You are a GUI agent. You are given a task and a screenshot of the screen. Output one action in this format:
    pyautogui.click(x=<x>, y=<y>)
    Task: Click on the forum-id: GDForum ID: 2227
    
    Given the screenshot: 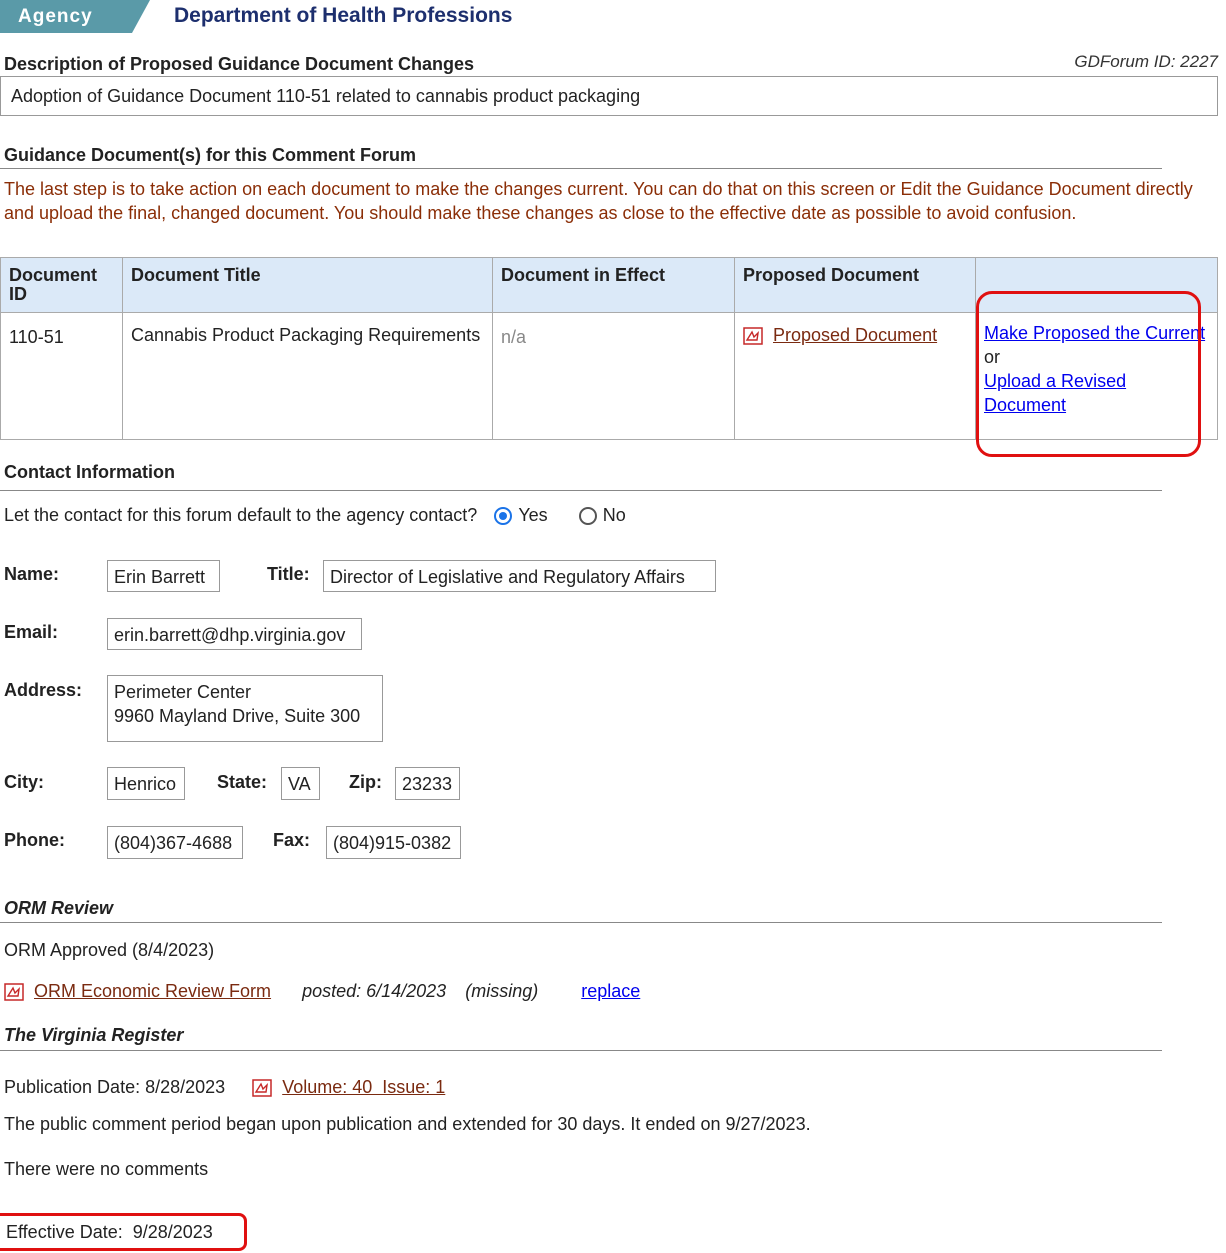 What is the action you would take?
    pyautogui.click(x=1146, y=61)
    